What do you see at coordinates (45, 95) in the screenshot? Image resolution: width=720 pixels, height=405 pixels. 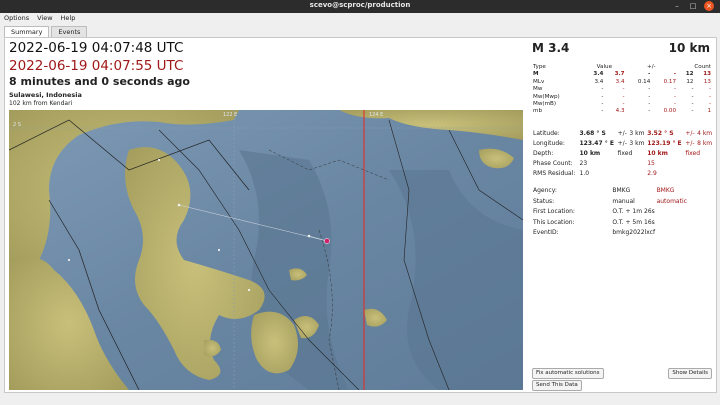 I see `region-name: Sulawesi, Indonesia` at bounding box center [45, 95].